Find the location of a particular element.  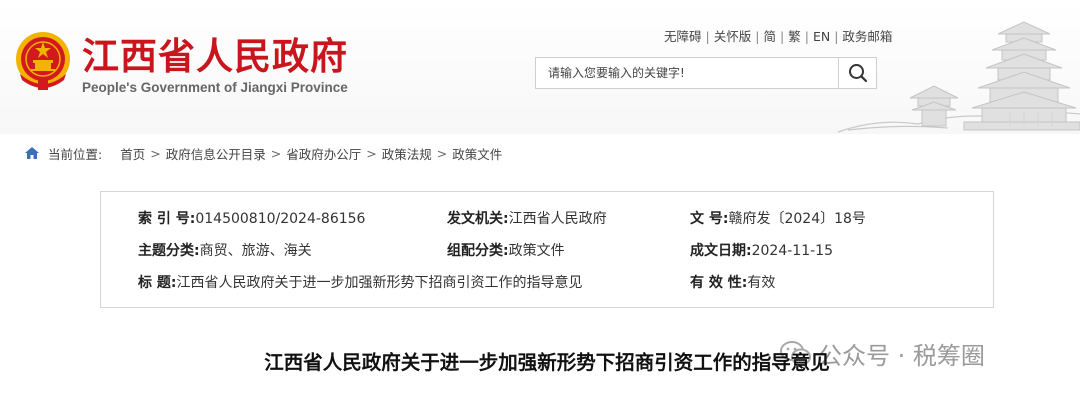

search-bar is located at coordinates (706, 73).